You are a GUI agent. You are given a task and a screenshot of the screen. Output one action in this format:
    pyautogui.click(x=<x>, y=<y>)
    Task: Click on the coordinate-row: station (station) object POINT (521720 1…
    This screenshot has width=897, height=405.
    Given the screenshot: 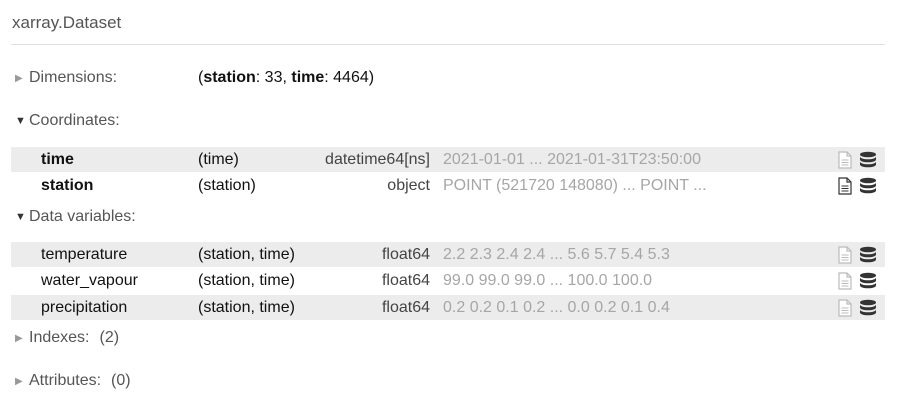 What is the action you would take?
    pyautogui.click(x=448, y=185)
    